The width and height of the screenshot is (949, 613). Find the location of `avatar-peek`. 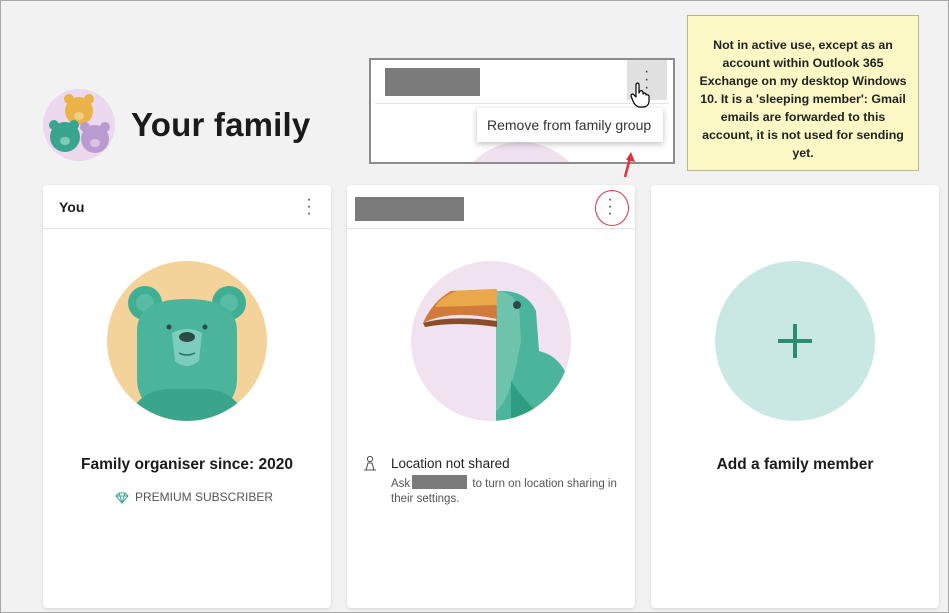

avatar-peek is located at coordinates (521, 152).